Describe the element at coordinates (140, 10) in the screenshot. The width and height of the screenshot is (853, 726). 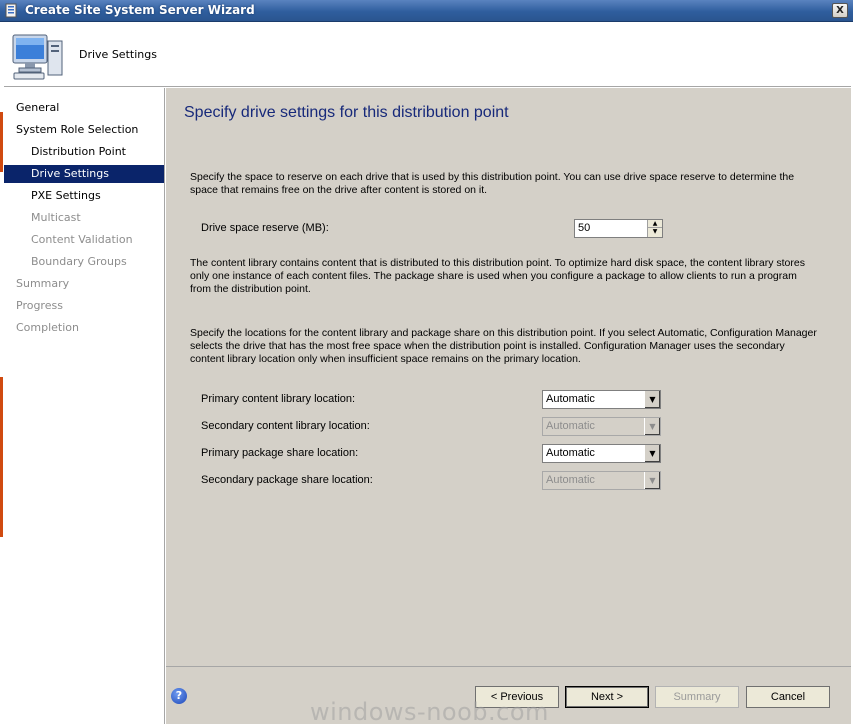
I see `window-title: Create Site System Server Wizard` at that location.